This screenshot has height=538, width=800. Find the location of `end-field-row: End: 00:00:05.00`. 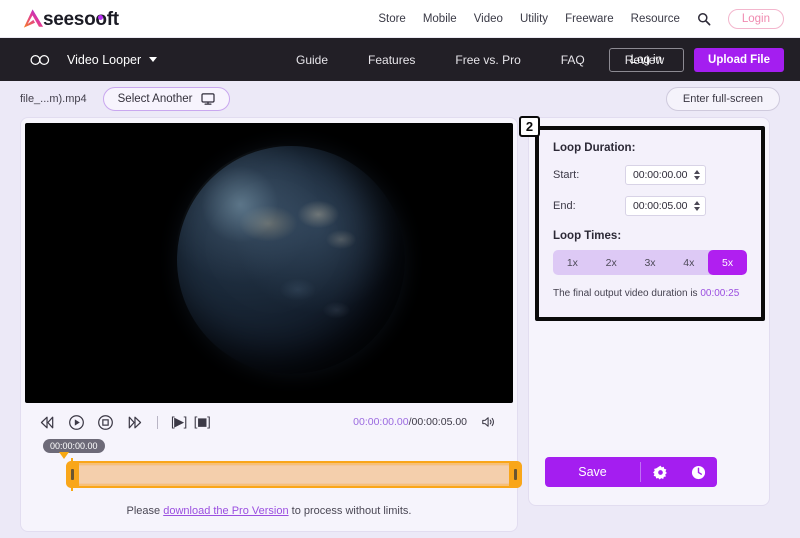

end-field-row: End: 00:00:05.00 is located at coordinates (650, 206).